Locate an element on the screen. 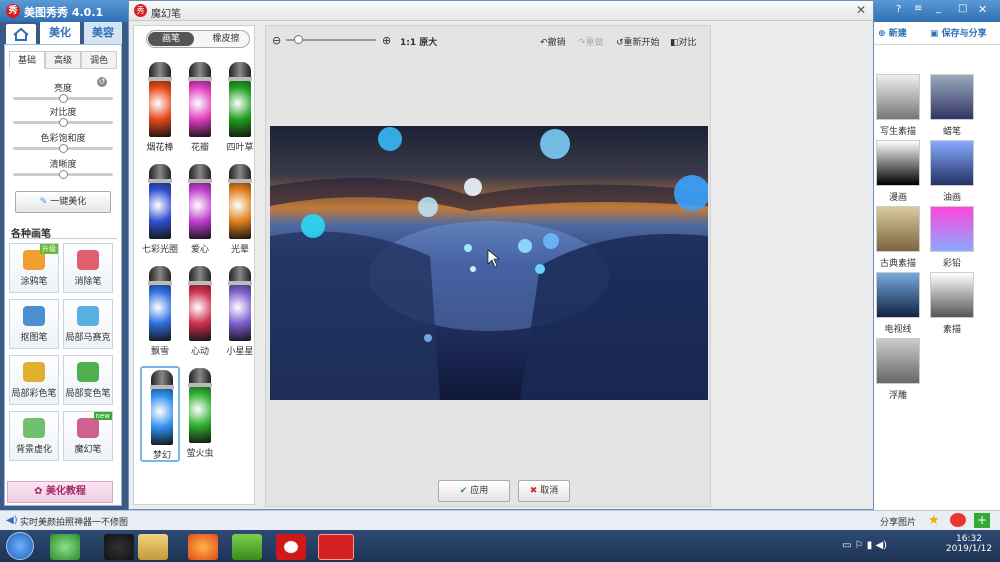 Image resolution: width=1000 pixels, height=562 pixels. pen-4: 七彩光圈 is located at coordinates (160, 210).